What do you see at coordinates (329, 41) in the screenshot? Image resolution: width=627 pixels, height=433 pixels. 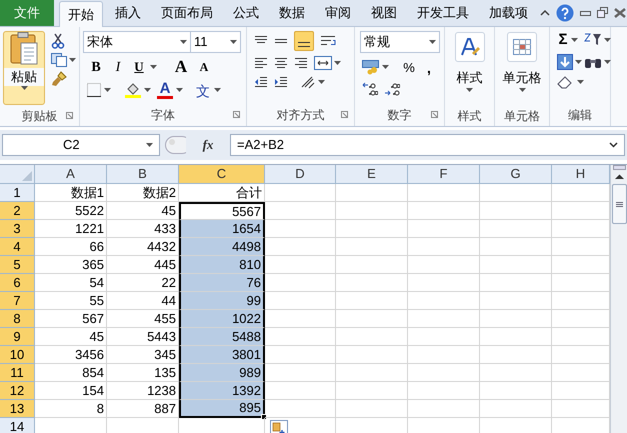 I see `wrap-text-icon` at bounding box center [329, 41].